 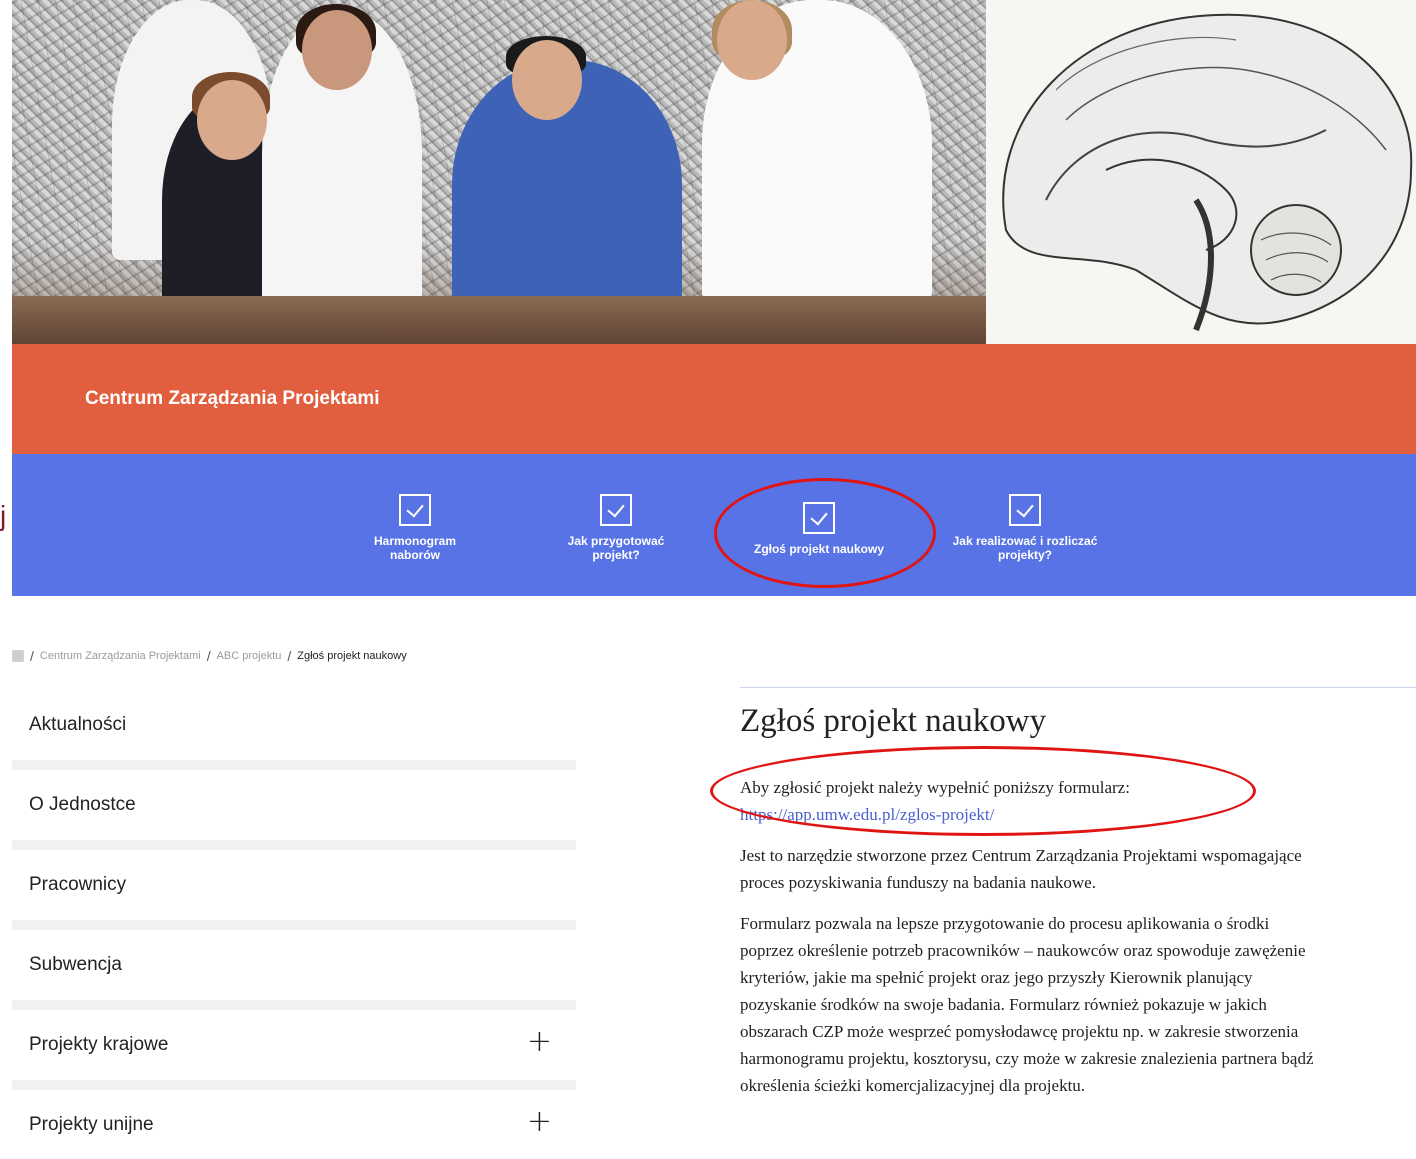 I want to click on sidebar-item-projekty-unijne: Projekty unijne +, so click(x=294, y=1124).